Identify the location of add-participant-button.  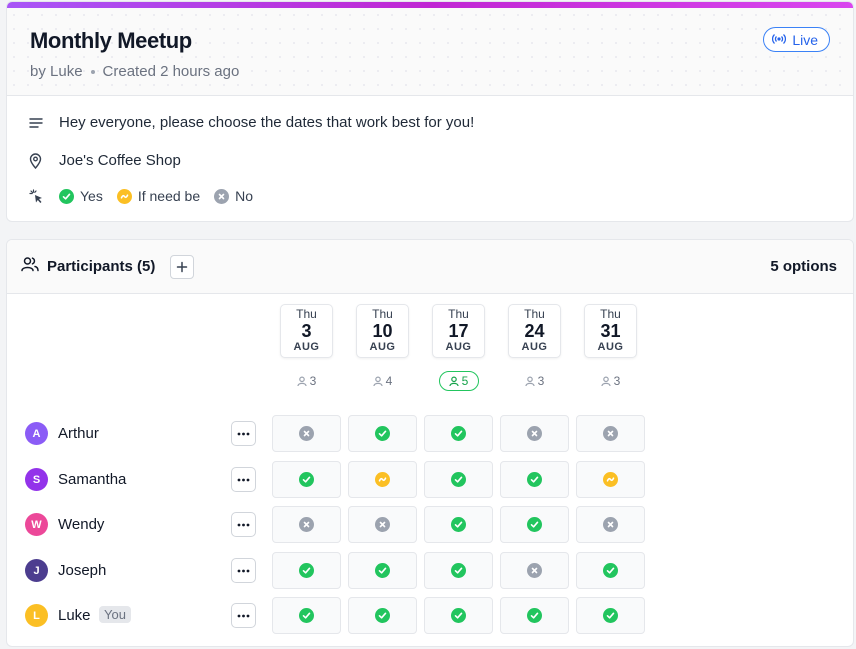
(182, 266).